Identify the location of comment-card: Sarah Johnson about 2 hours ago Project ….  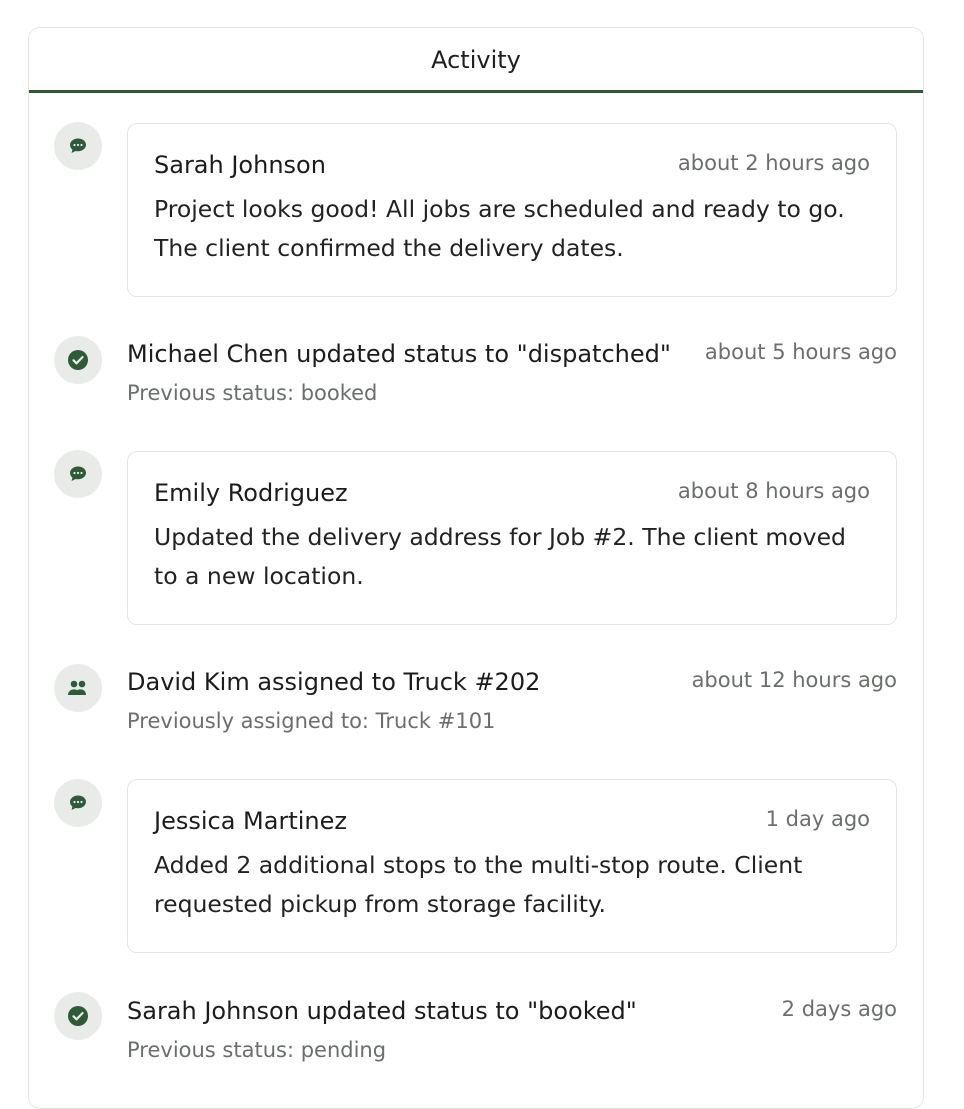
(512, 210).